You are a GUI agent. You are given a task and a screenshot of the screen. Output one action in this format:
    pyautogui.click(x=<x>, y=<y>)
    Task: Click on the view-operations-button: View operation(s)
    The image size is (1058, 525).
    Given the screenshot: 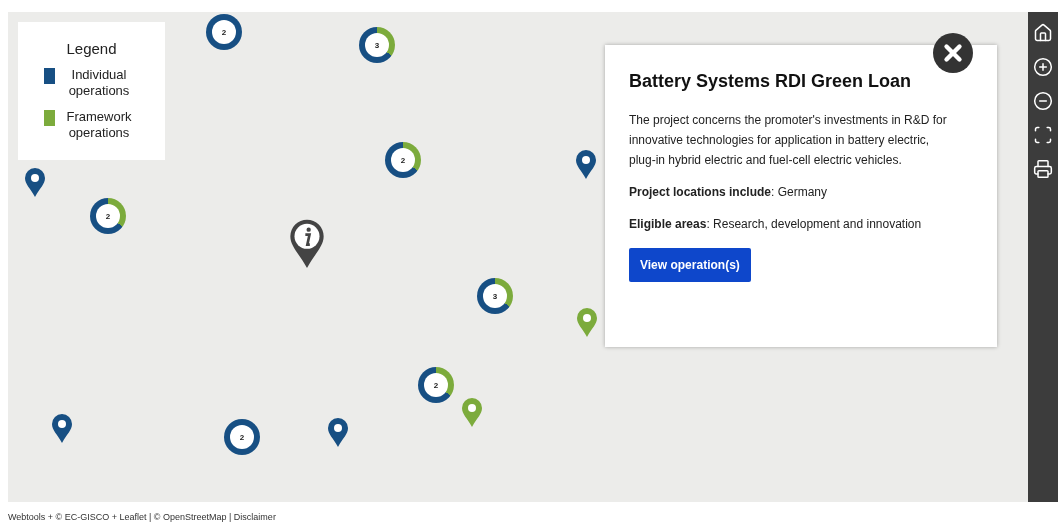 What is the action you would take?
    pyautogui.click(x=690, y=265)
    